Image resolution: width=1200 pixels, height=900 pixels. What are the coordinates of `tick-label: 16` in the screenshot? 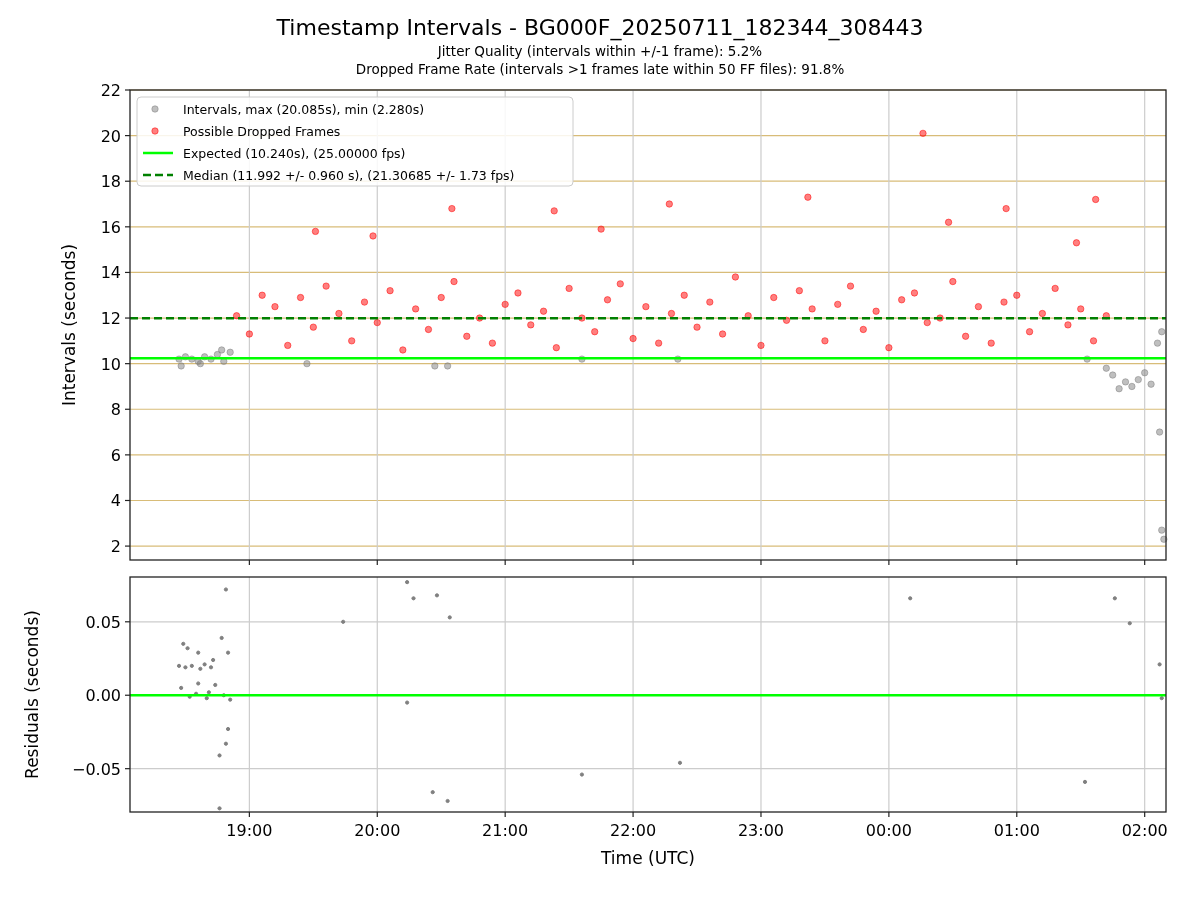 It's located at (110, 227).